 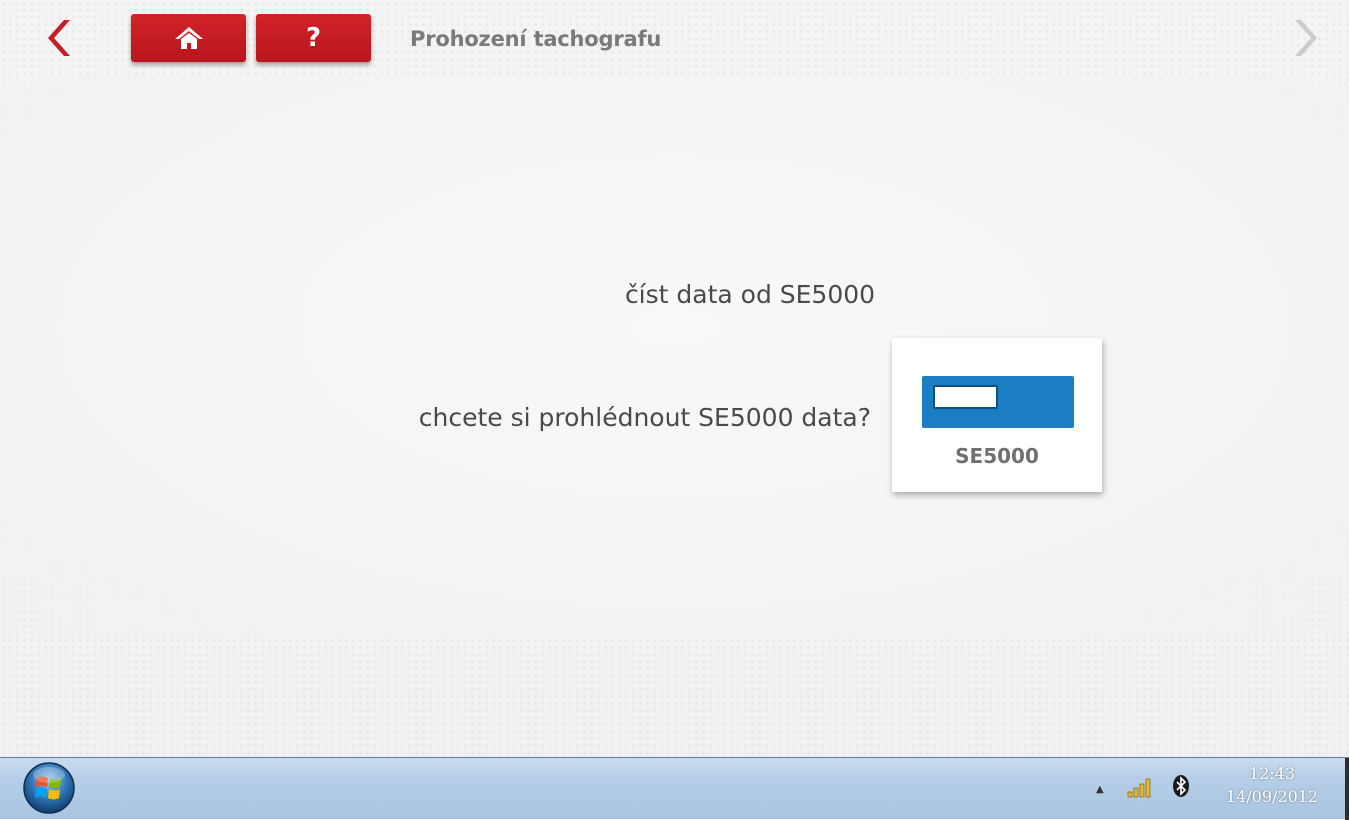 I want to click on taskbar: ▲ 12:43 14/09/2012, so click(x=674, y=788).